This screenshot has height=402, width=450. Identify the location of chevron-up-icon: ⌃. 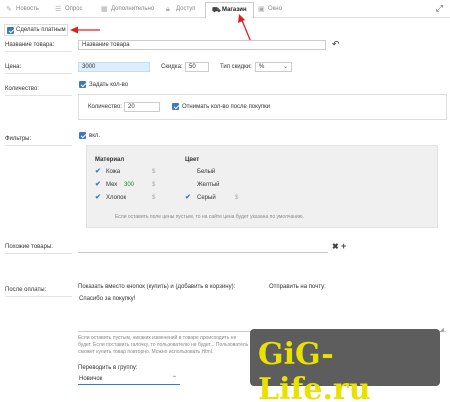
(174, 379).